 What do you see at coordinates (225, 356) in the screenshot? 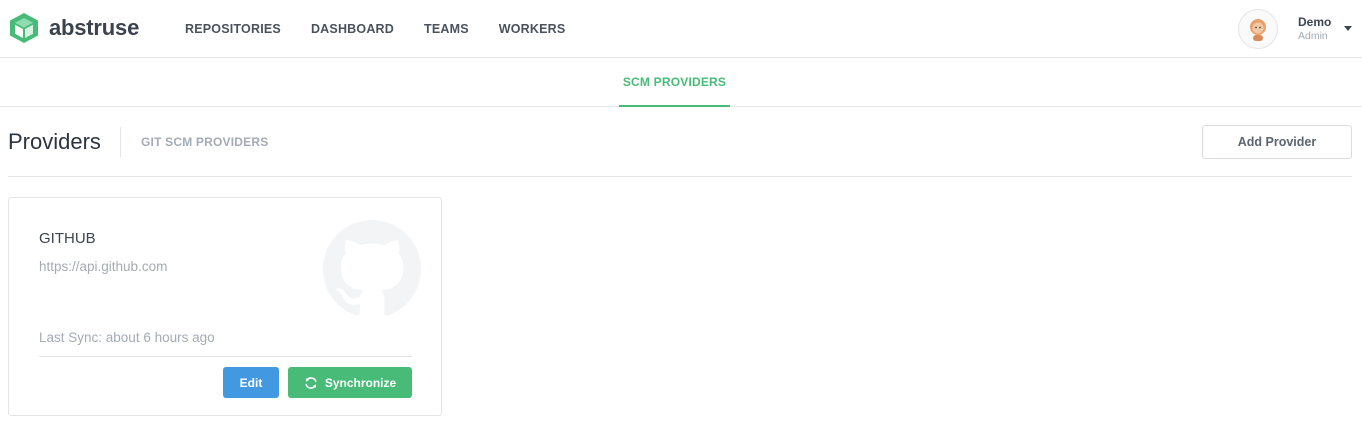
I see `card-divider` at bounding box center [225, 356].